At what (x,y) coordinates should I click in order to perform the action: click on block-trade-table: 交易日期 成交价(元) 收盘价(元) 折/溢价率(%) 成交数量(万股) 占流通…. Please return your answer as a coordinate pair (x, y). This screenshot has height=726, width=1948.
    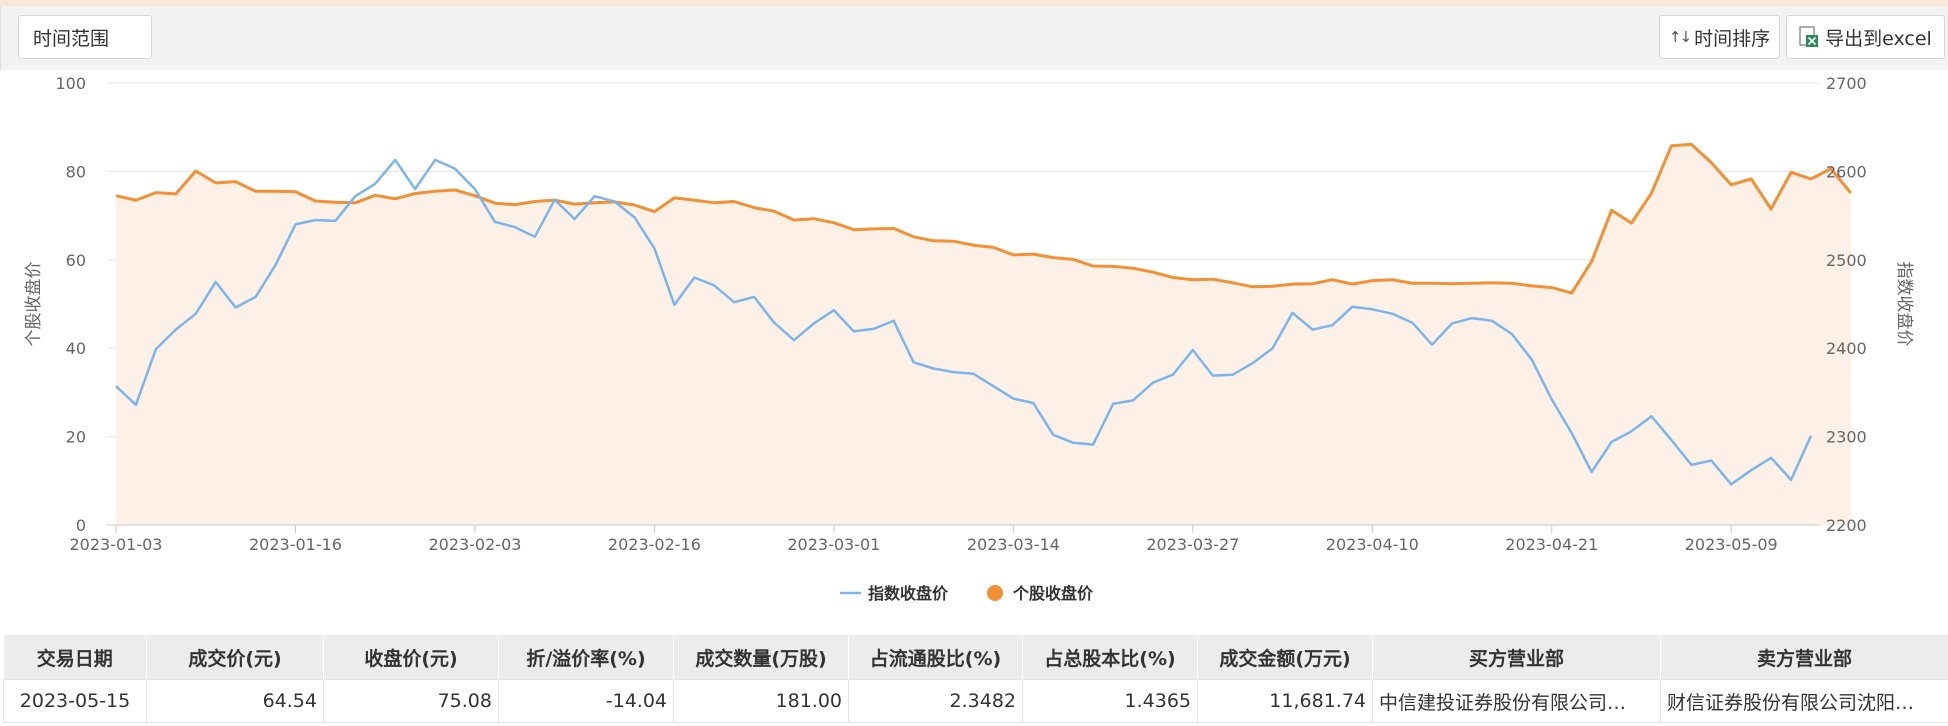
    Looking at the image, I should click on (975, 679).